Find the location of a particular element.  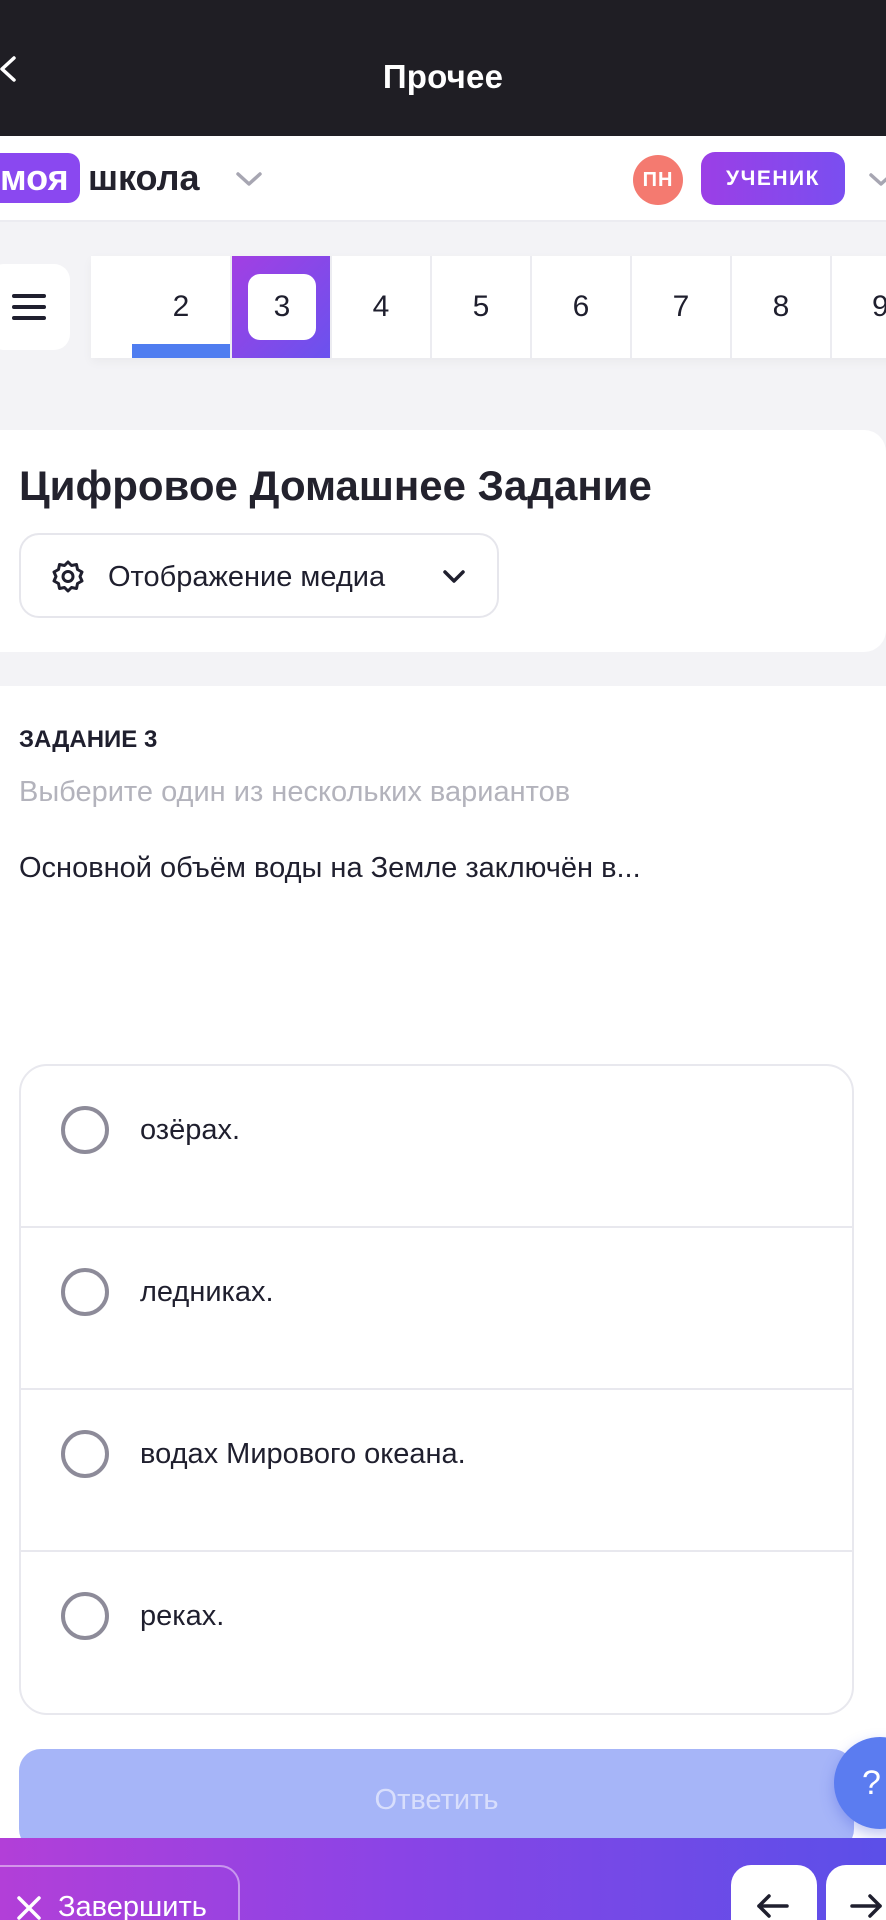

avatar: ПН is located at coordinates (658, 180).